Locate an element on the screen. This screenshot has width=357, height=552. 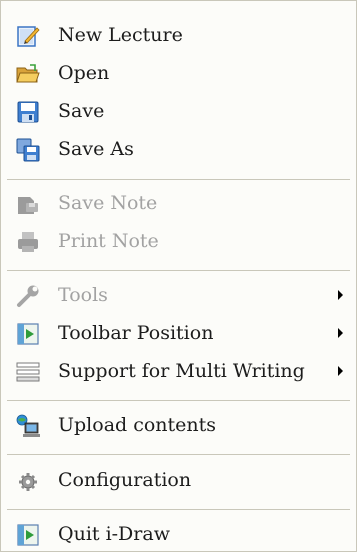
menu-item-save-note: Save Note is located at coordinates (178, 203).